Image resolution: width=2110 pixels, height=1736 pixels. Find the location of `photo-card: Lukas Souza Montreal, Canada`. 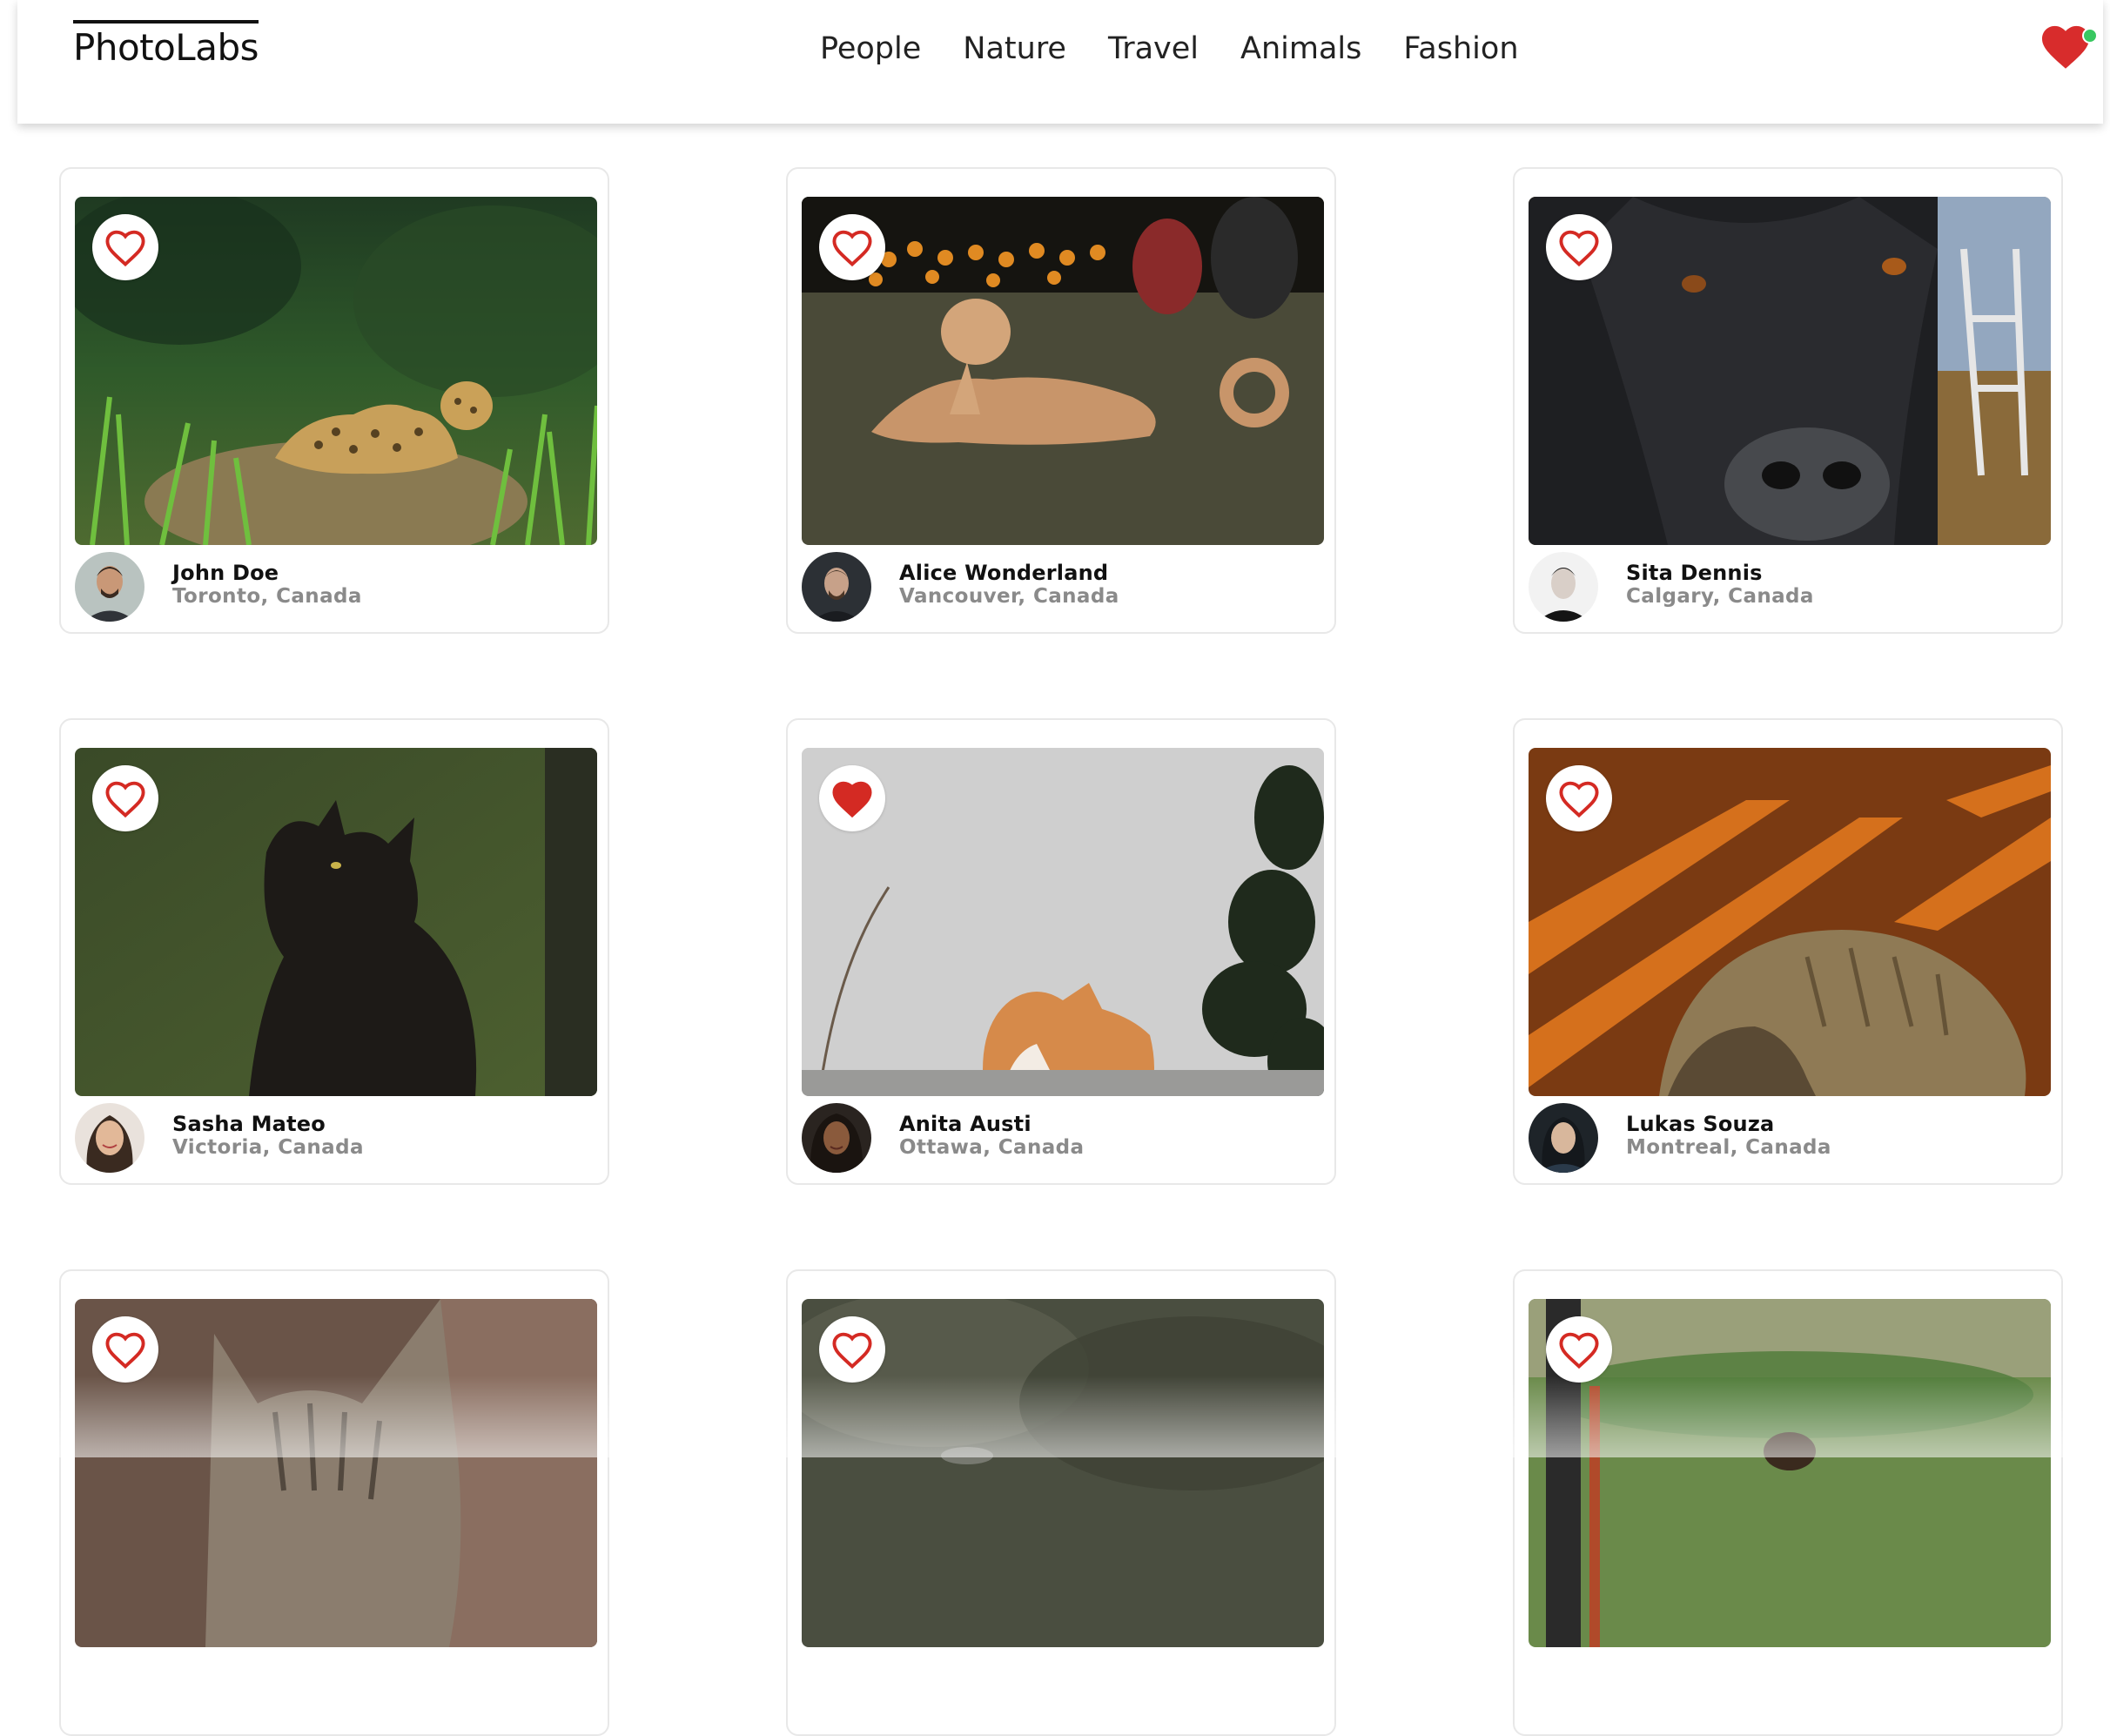

photo-card: Lukas Souza Montreal, Canada is located at coordinates (1788, 952).